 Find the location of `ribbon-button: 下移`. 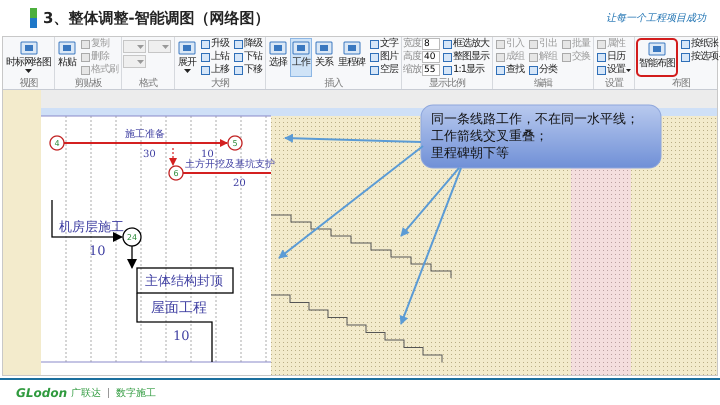

ribbon-button: 下移 is located at coordinates (248, 70).